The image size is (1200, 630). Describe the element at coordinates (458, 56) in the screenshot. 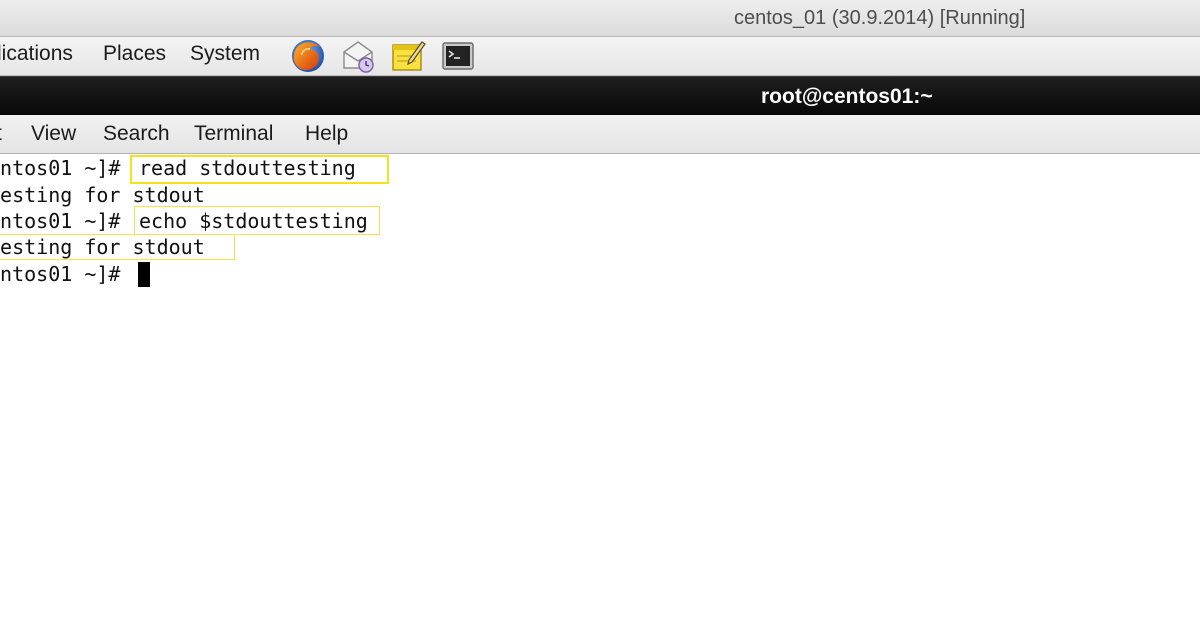

I see `terminal-launcher-icon` at that location.